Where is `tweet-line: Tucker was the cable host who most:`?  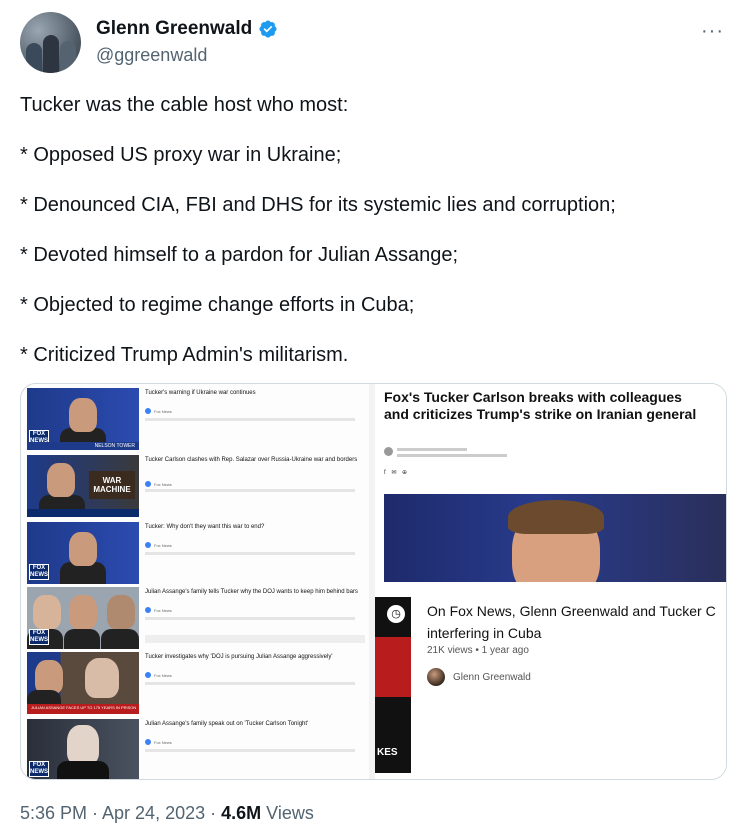
tweet-line: Tucker was the cable host who most: is located at coordinates (184, 105).